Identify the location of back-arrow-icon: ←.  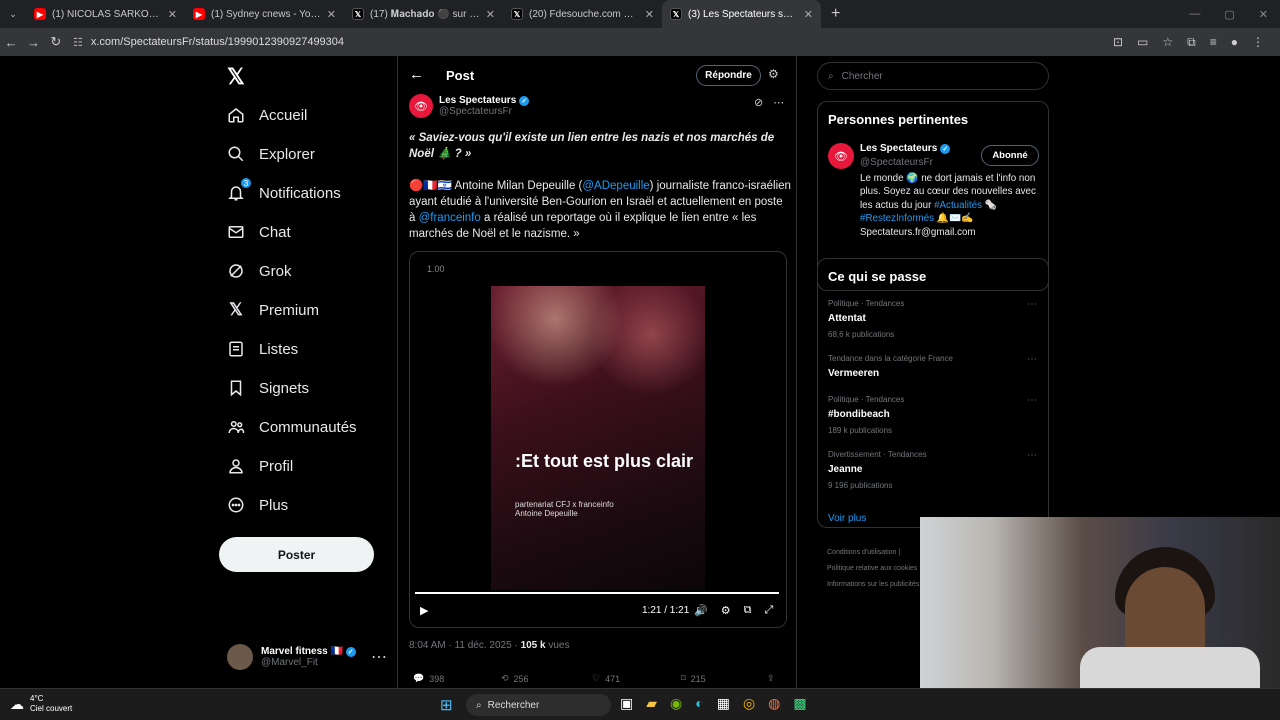
(416, 74).